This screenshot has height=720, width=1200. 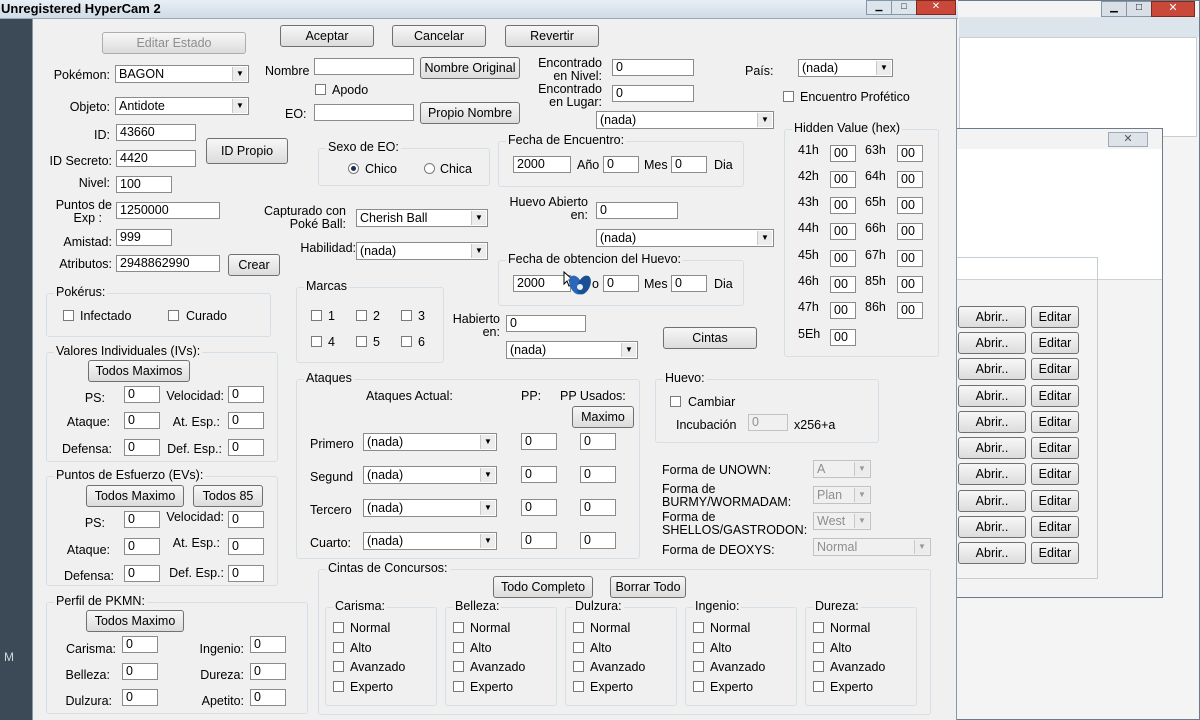 I want to click on ev-ps-field: 0, so click(x=142, y=519).